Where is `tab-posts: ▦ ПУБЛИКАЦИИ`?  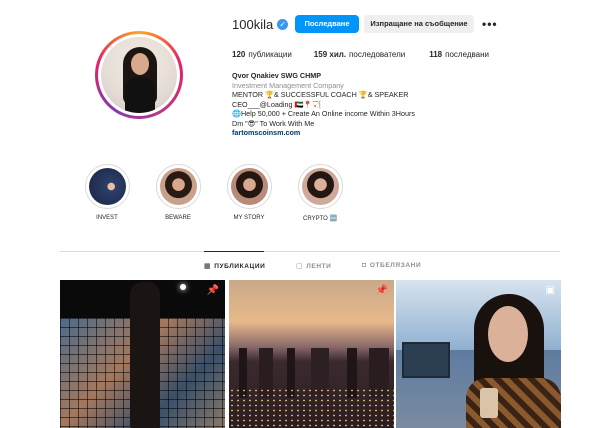 tab-posts: ▦ ПУБЛИКАЦИИ is located at coordinates (235, 266).